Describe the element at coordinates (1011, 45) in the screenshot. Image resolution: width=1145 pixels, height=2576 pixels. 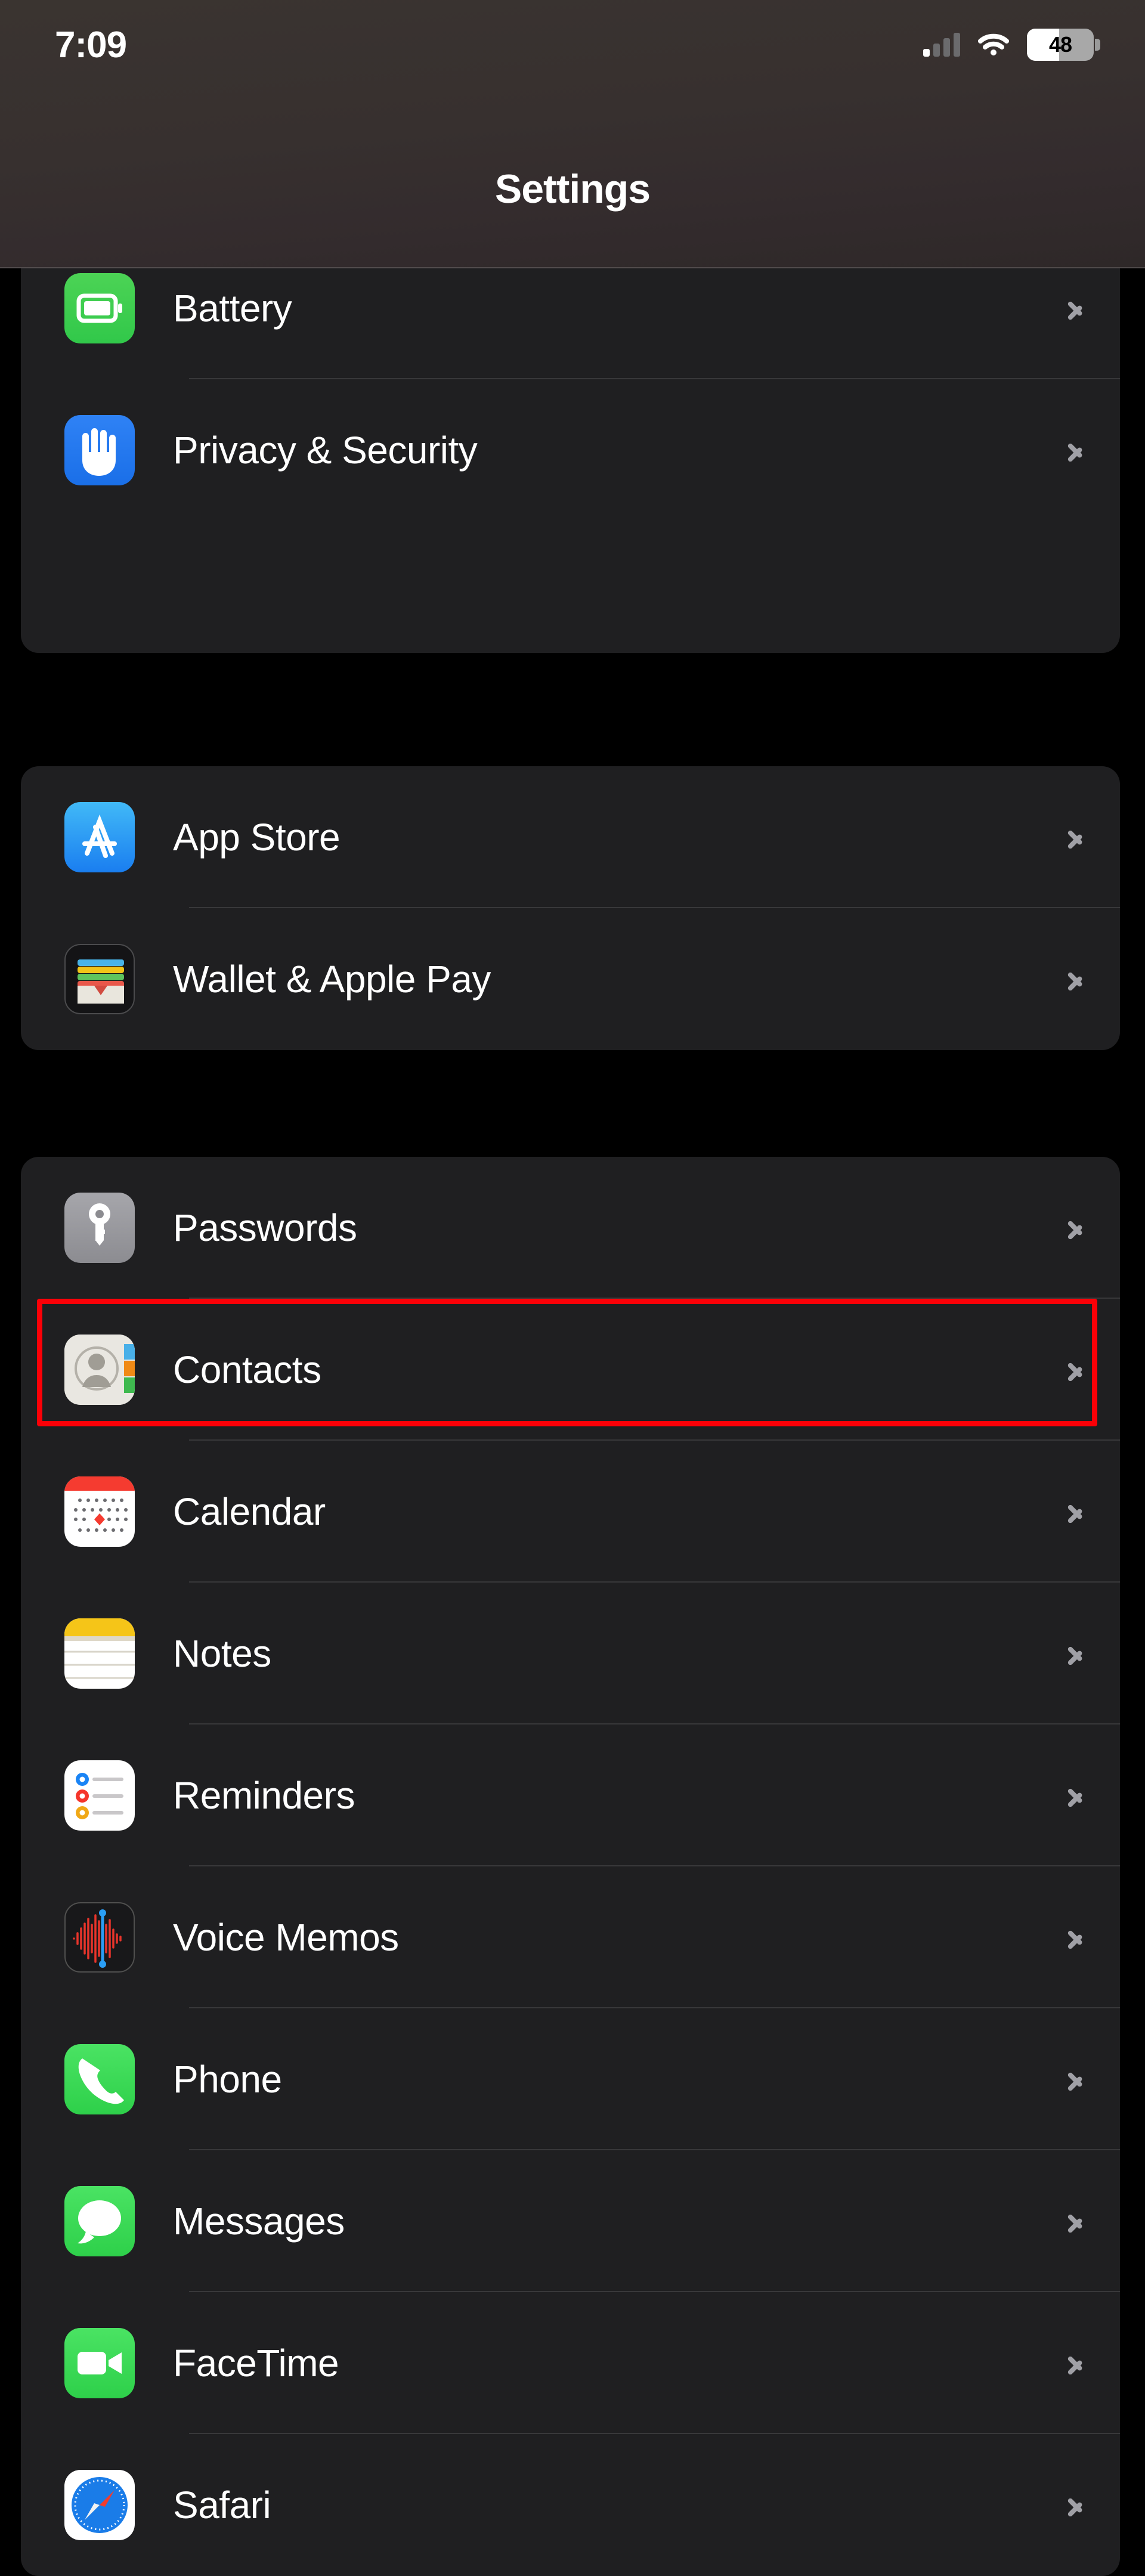
I see `status-indicators: 48` at that location.